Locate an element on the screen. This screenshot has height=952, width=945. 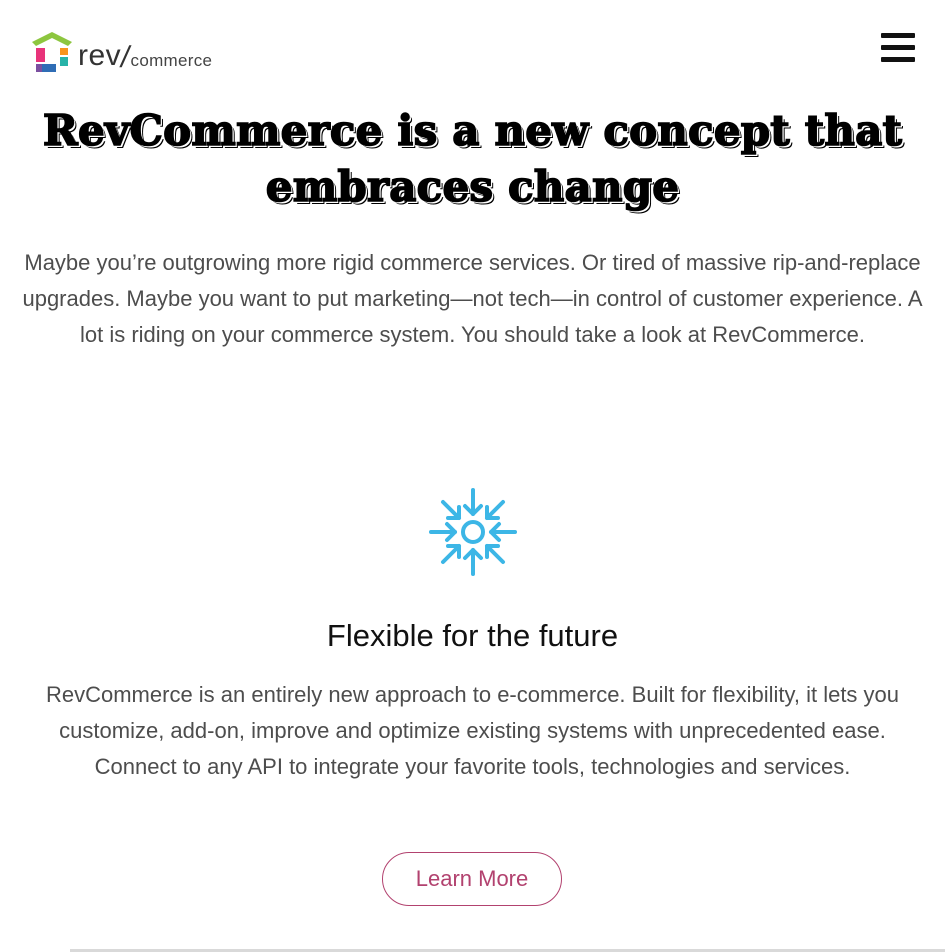
menu-button is located at coordinates (898, 48).